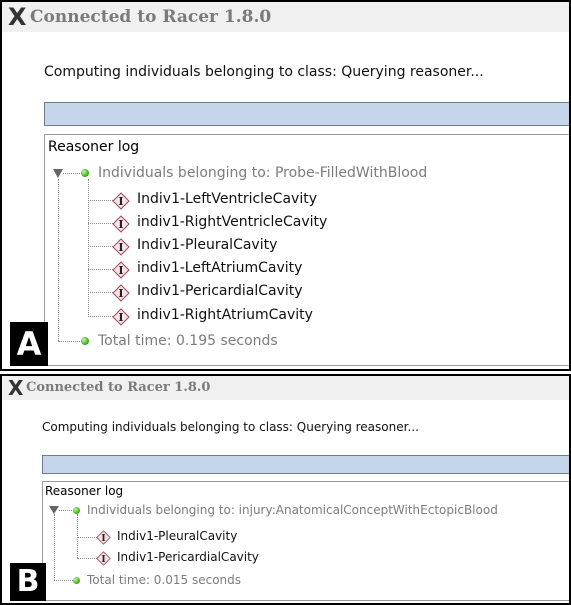 Image resolution: width=571 pixels, height=605 pixels. Describe the element at coordinates (188, 341) in the screenshot. I see `total-time: Total time: 0.195 seconds` at that location.